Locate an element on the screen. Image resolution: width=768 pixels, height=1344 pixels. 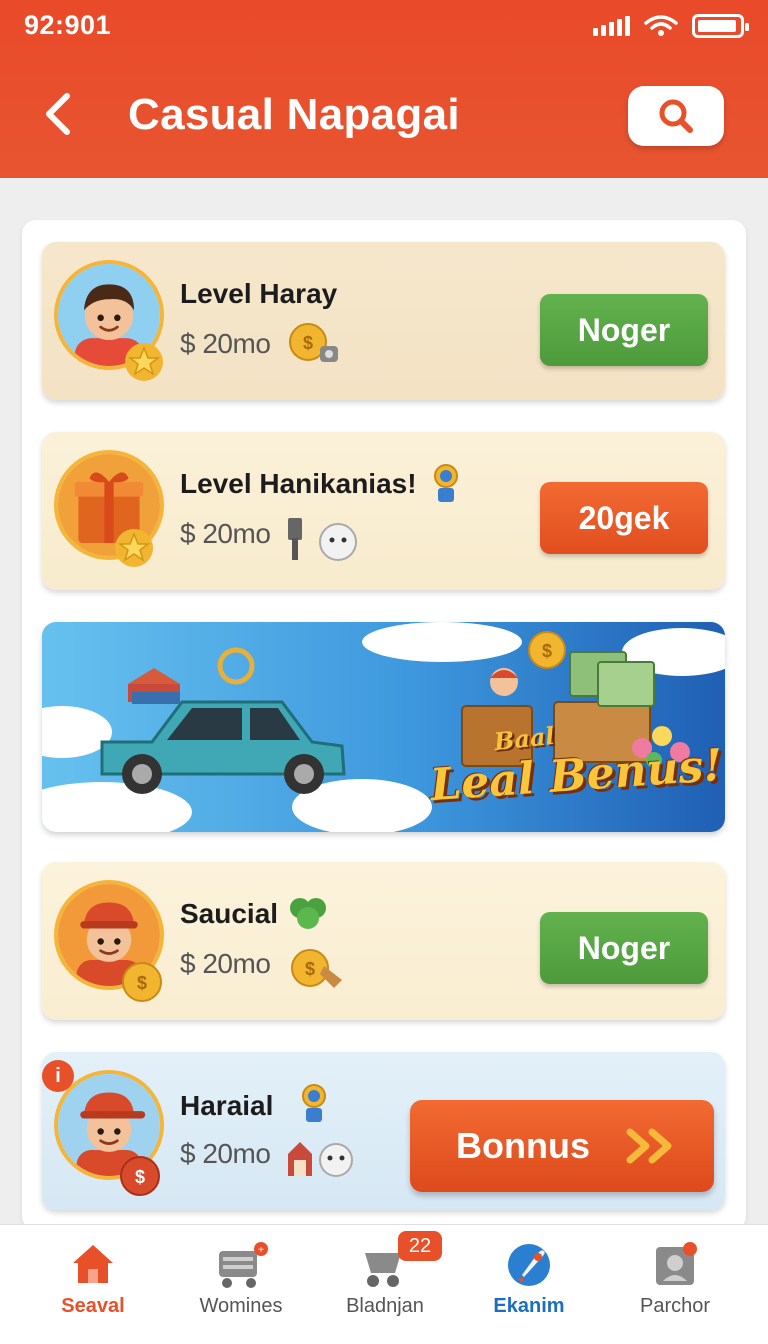
clover-icon is located at coordinates (308, 913).